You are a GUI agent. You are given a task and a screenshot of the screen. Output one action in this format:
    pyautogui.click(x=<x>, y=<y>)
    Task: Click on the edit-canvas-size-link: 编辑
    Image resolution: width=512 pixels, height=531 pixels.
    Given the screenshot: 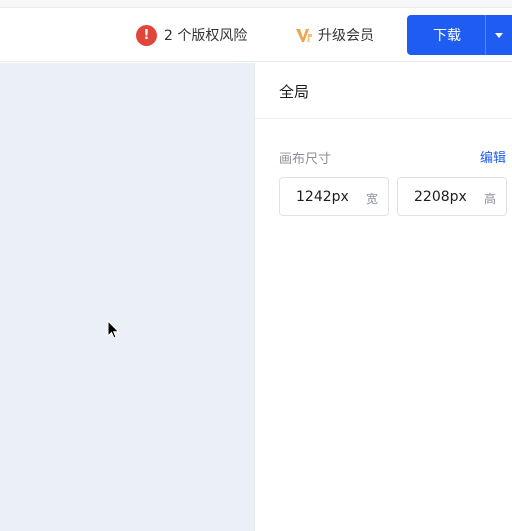 What is the action you would take?
    pyautogui.click(x=493, y=156)
    